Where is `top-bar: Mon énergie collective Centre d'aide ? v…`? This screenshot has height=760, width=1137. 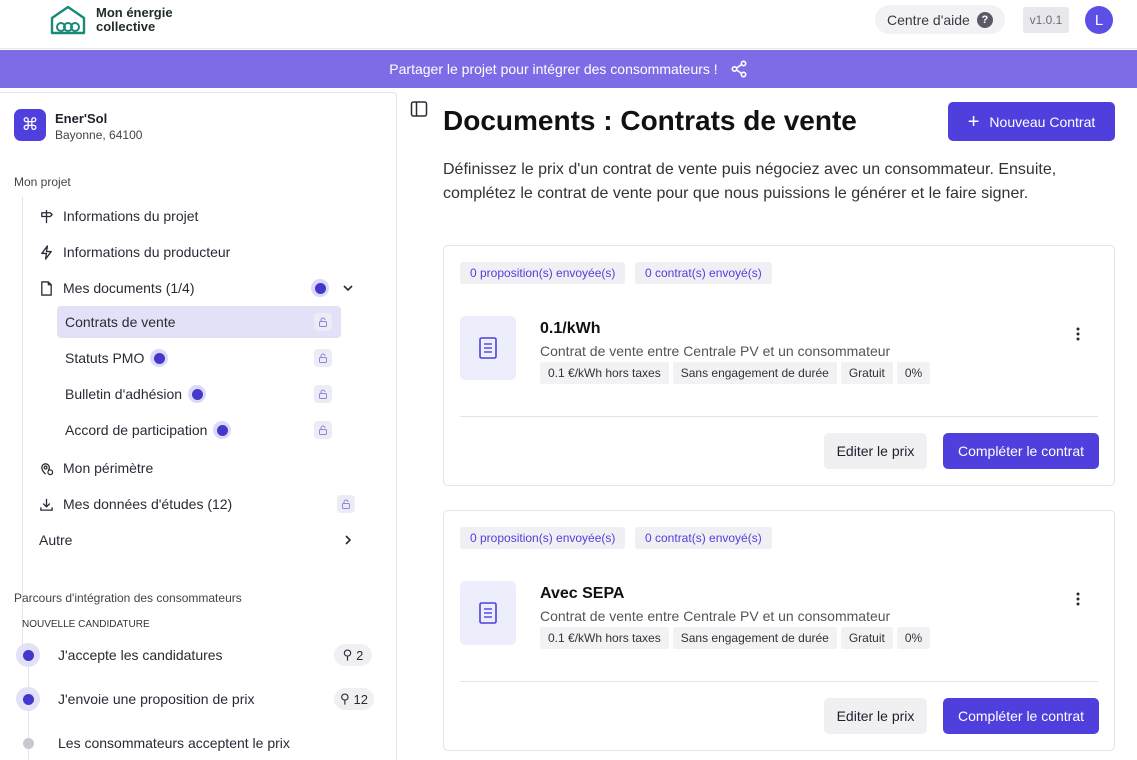 top-bar: Mon énergie collective Centre d'aide ? v… is located at coordinates (568, 24).